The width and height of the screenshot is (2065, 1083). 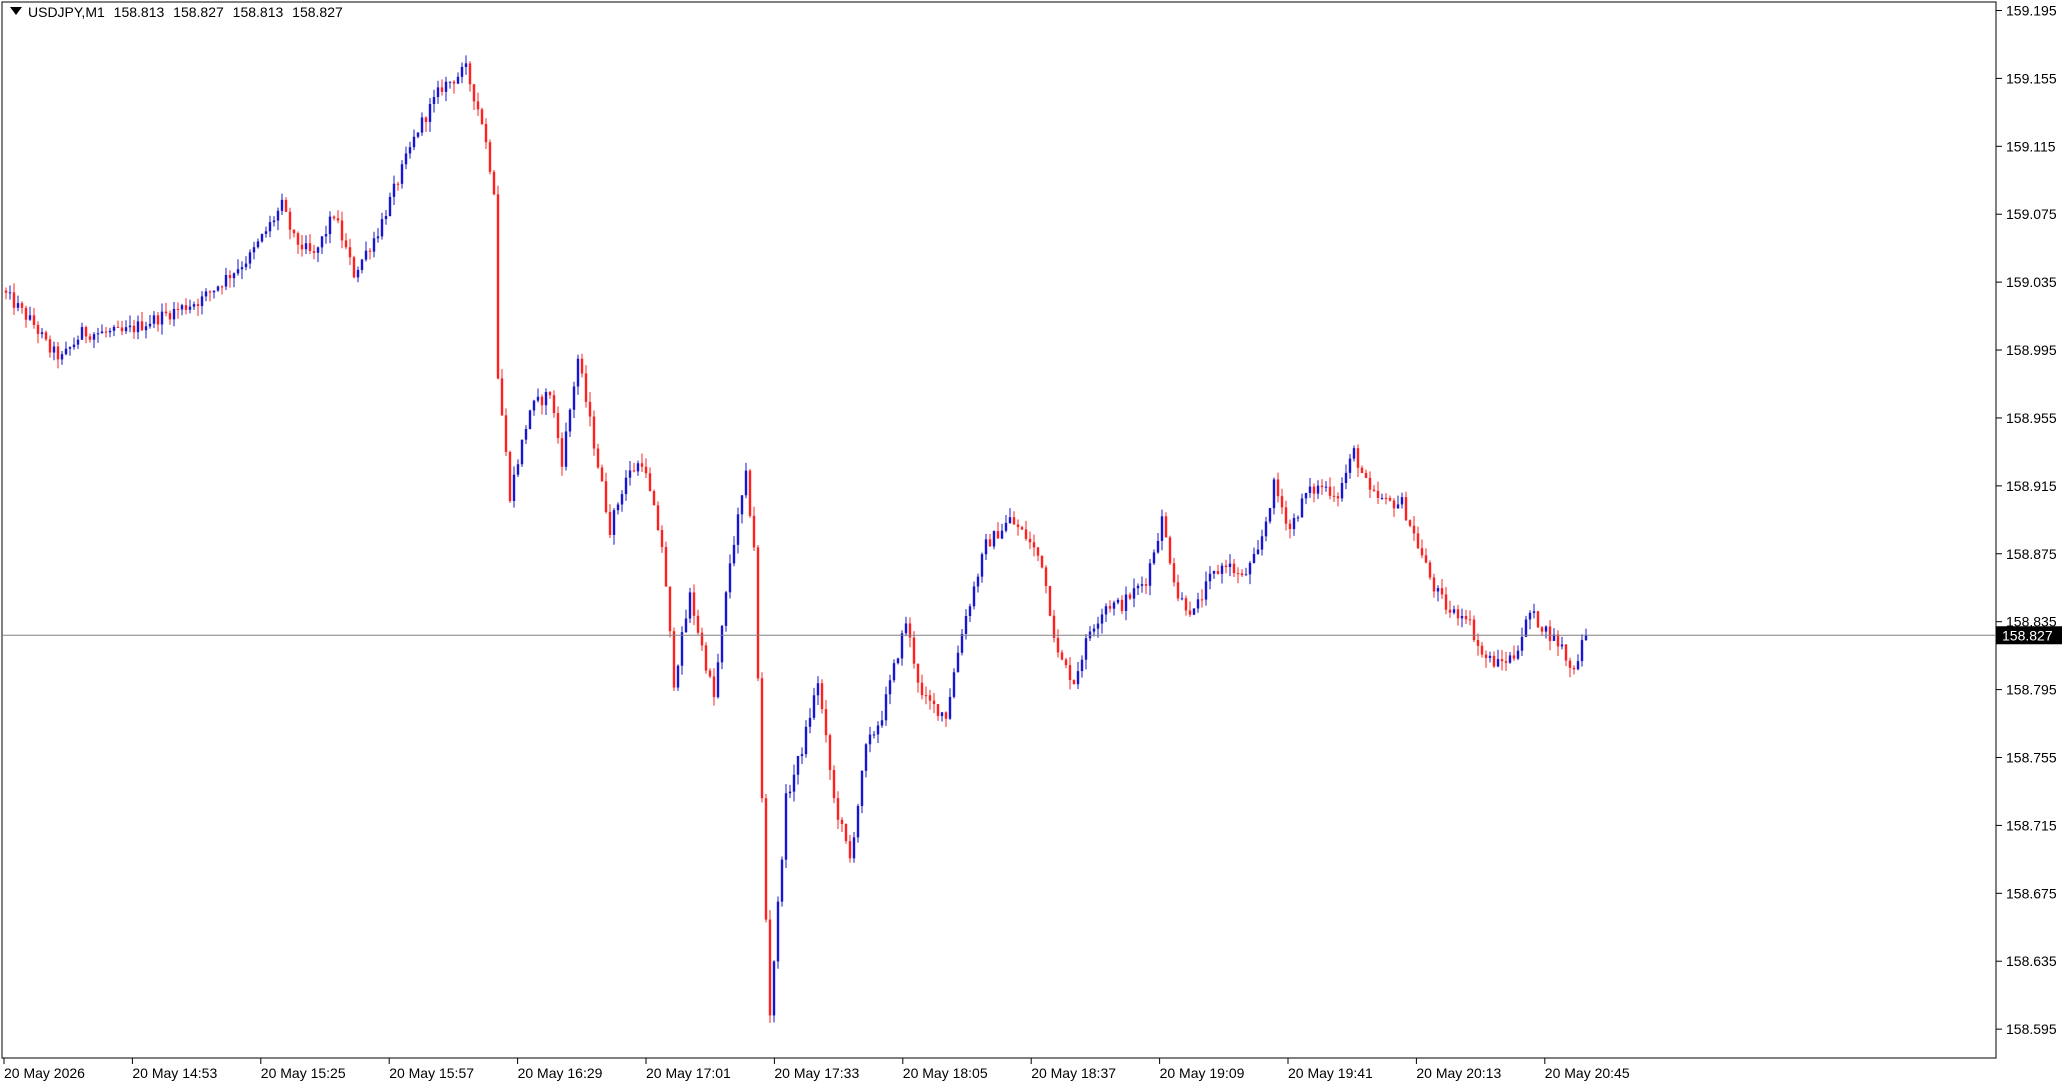 What do you see at coordinates (2031, 757) in the screenshot?
I see `y-tick-label: 158.755` at bounding box center [2031, 757].